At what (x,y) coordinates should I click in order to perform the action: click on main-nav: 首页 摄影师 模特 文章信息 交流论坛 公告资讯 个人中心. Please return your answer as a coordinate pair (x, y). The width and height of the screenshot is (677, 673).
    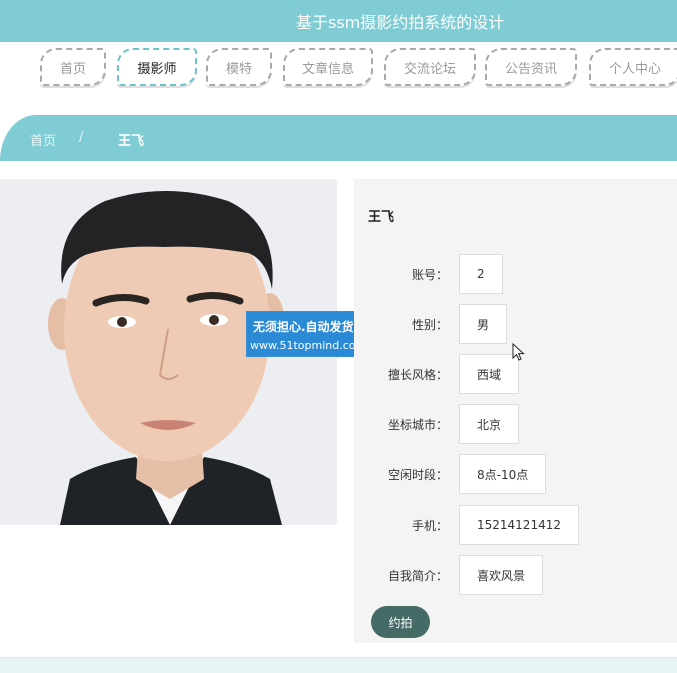
    Looking at the image, I should click on (338, 72).